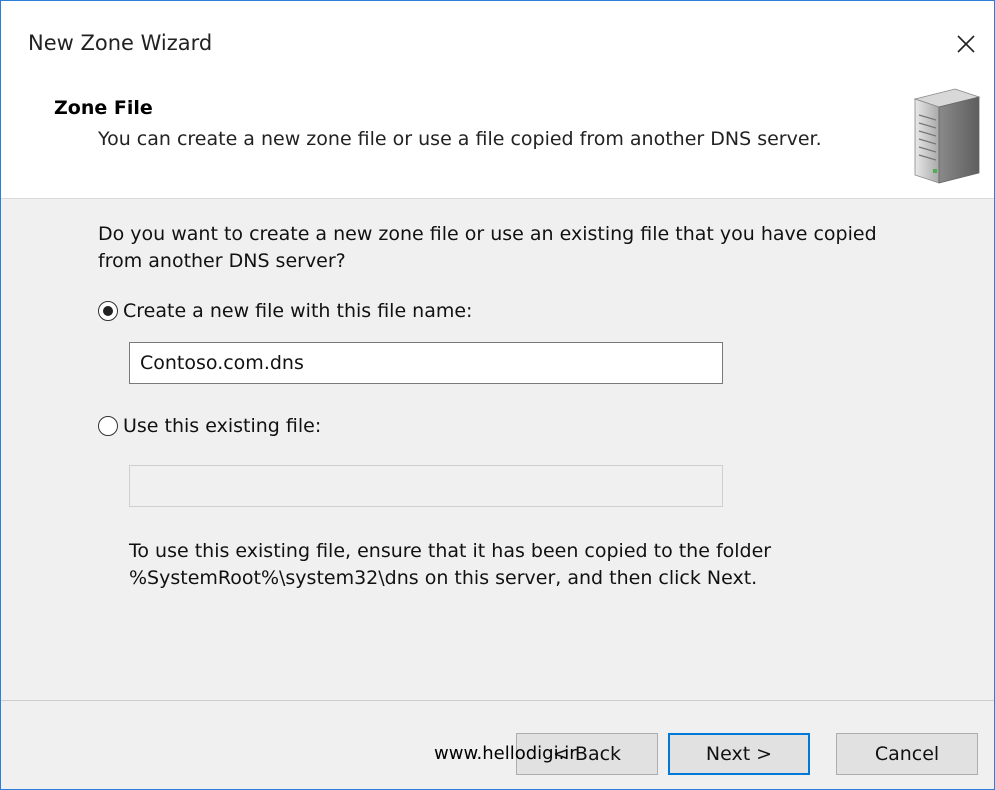  What do you see at coordinates (505, 753) in the screenshot?
I see `watermark-text: www.hellodigi.ir` at bounding box center [505, 753].